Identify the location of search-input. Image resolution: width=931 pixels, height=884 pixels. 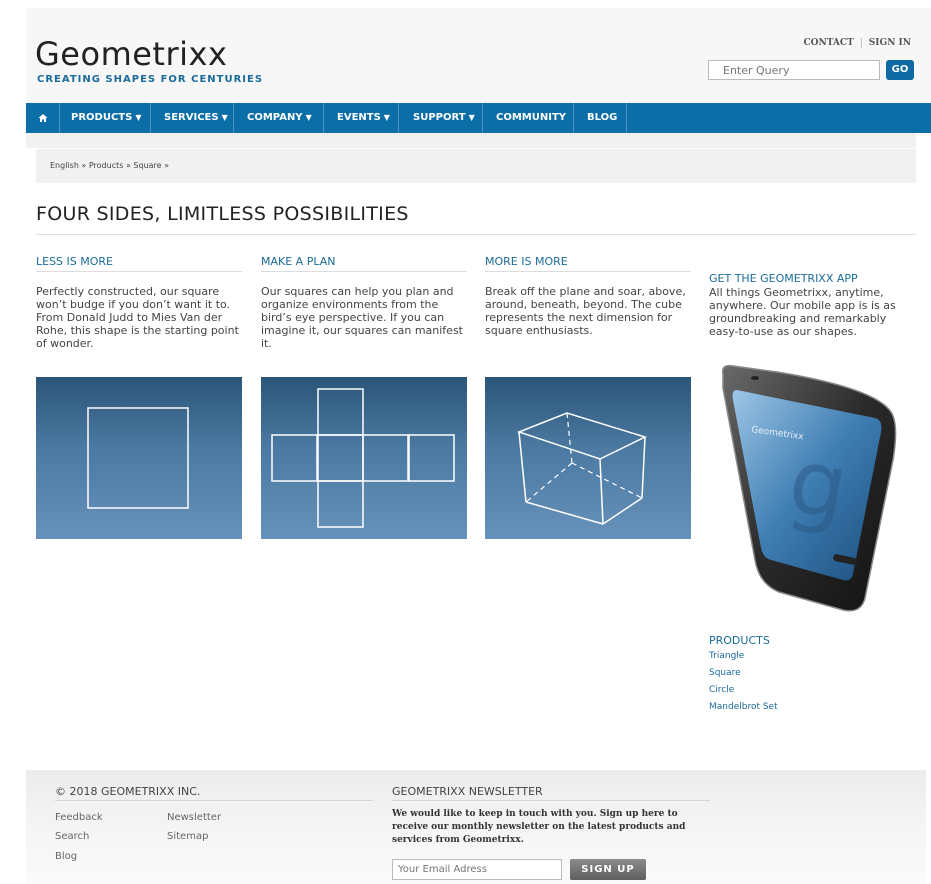
(794, 70).